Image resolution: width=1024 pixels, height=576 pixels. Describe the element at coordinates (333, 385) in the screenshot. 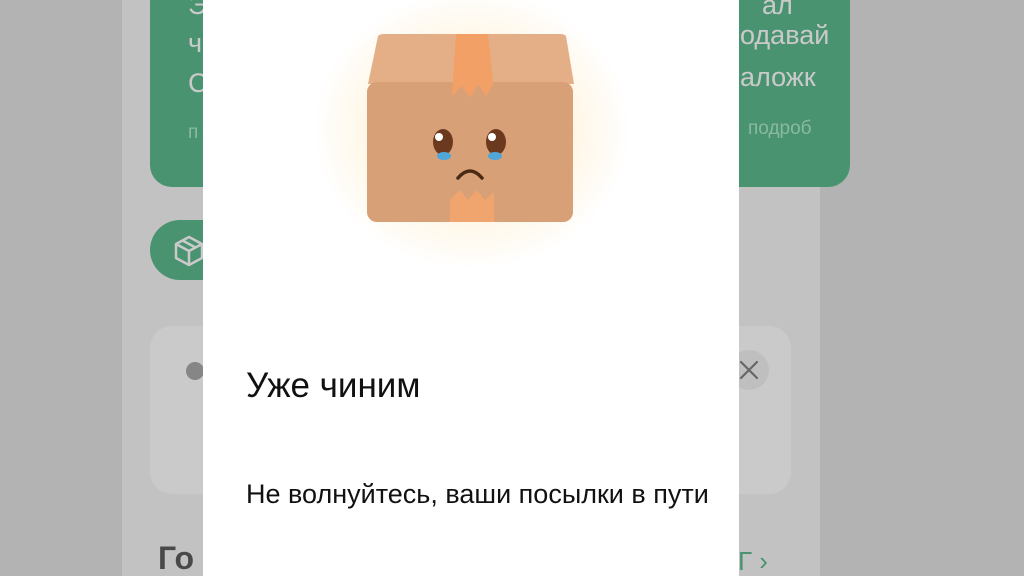

I see `modal-title: Уже чиним` at that location.